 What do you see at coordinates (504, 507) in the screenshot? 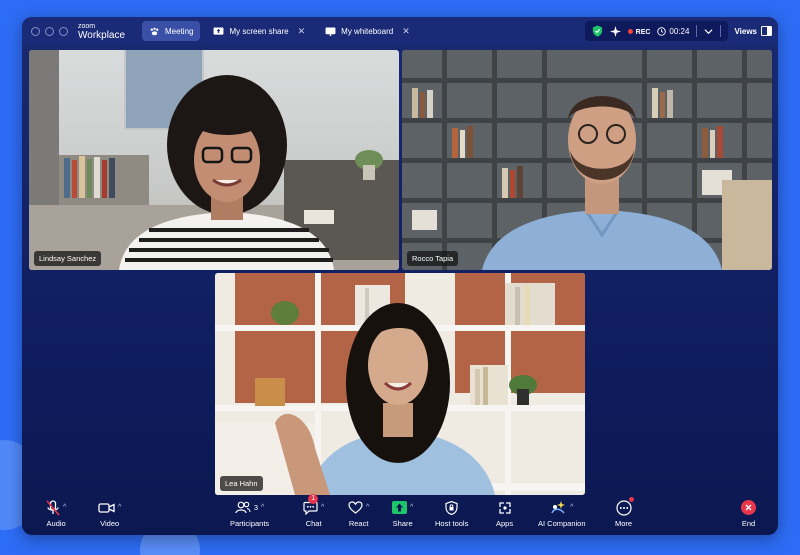
I see `apps-icon` at bounding box center [504, 507].